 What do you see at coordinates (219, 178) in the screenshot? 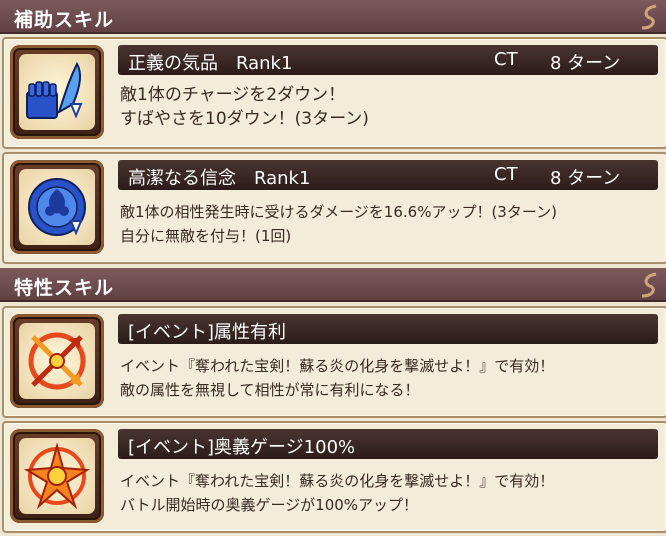
I see `skill-name: 高潔なる信念 Rank1` at bounding box center [219, 178].